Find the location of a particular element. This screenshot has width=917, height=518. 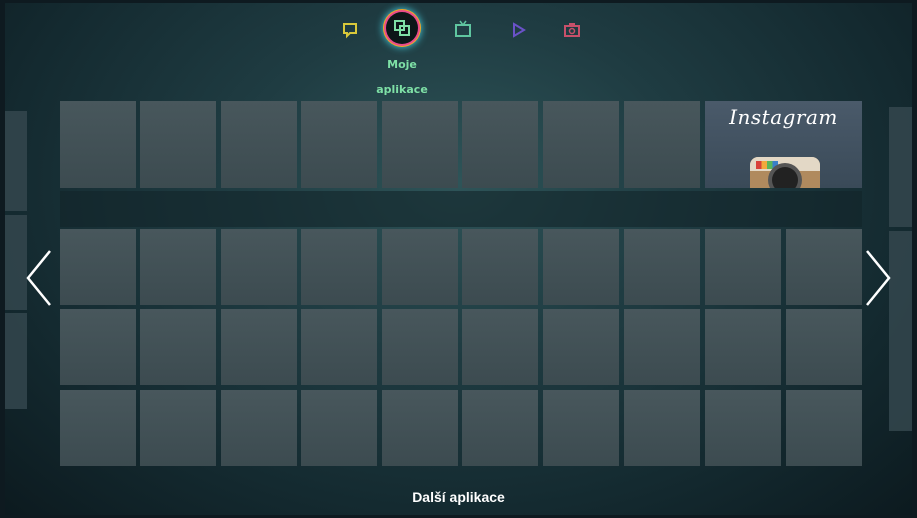

camera-lens is located at coordinates (785, 177).